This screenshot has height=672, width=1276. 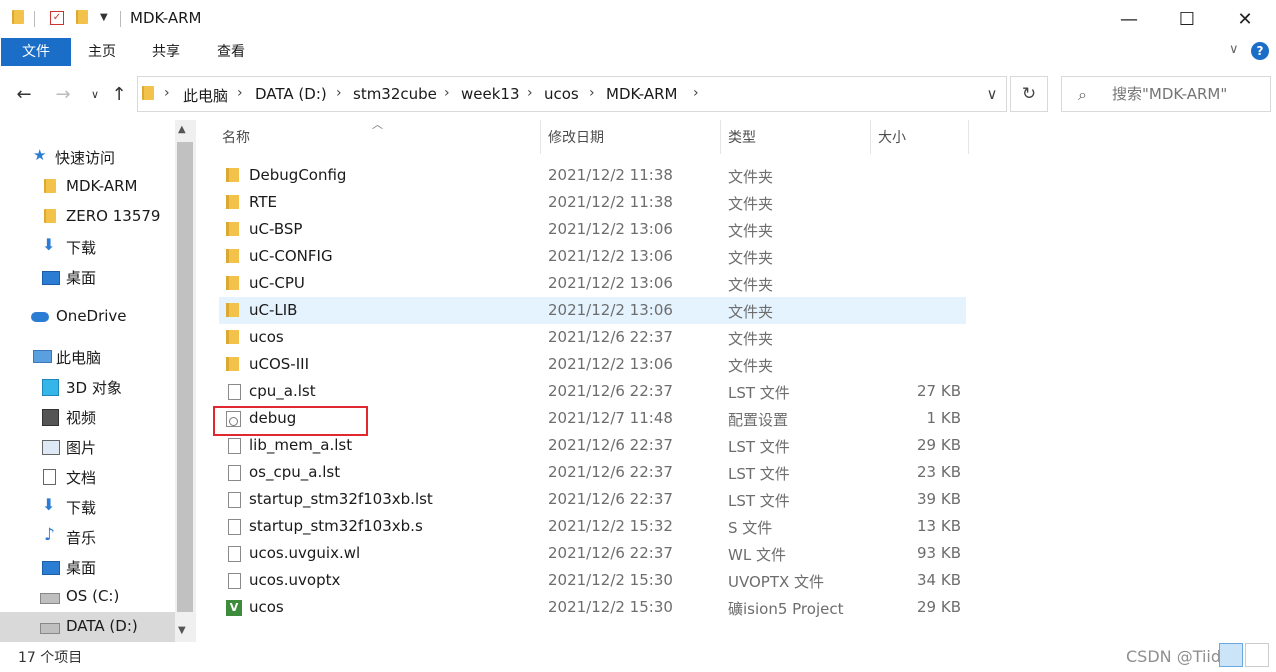 I want to click on chevron-down-icon: ∨, so click(x=1234, y=49).